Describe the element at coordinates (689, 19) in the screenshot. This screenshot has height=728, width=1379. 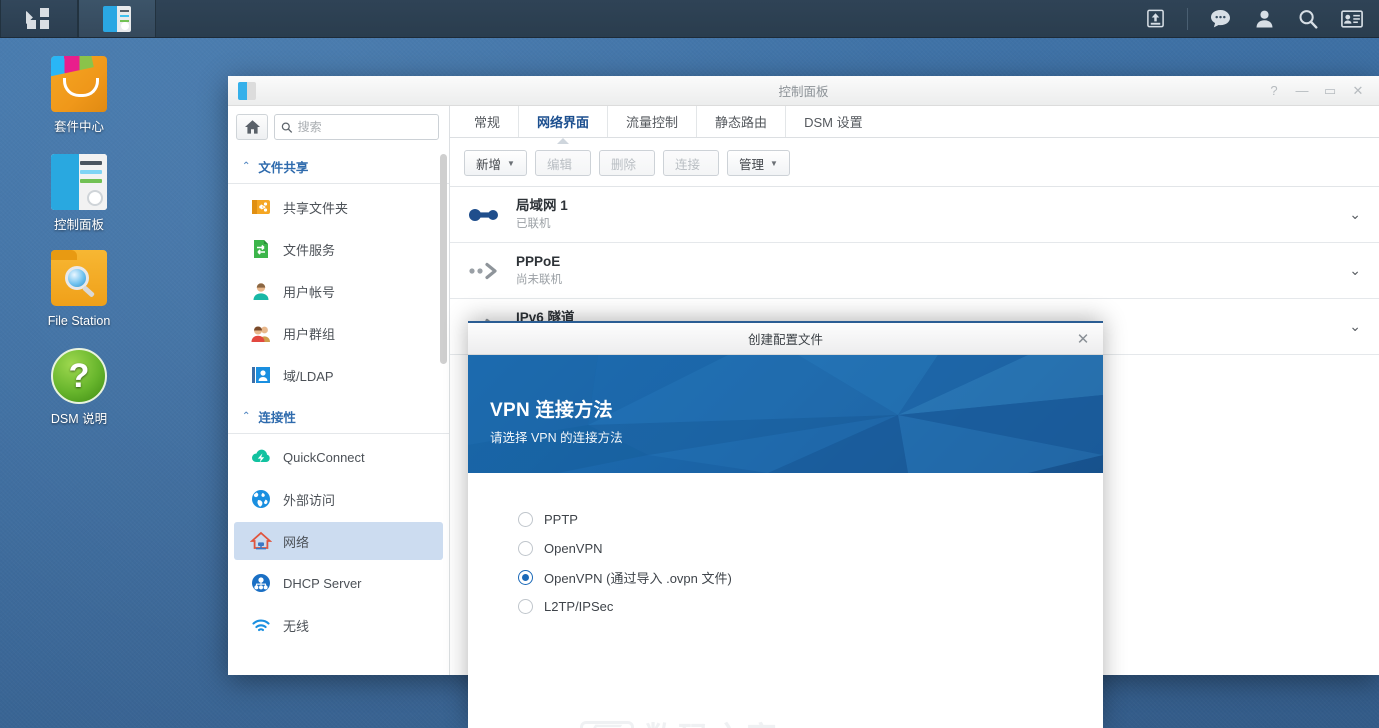
I see `taskbar` at that location.